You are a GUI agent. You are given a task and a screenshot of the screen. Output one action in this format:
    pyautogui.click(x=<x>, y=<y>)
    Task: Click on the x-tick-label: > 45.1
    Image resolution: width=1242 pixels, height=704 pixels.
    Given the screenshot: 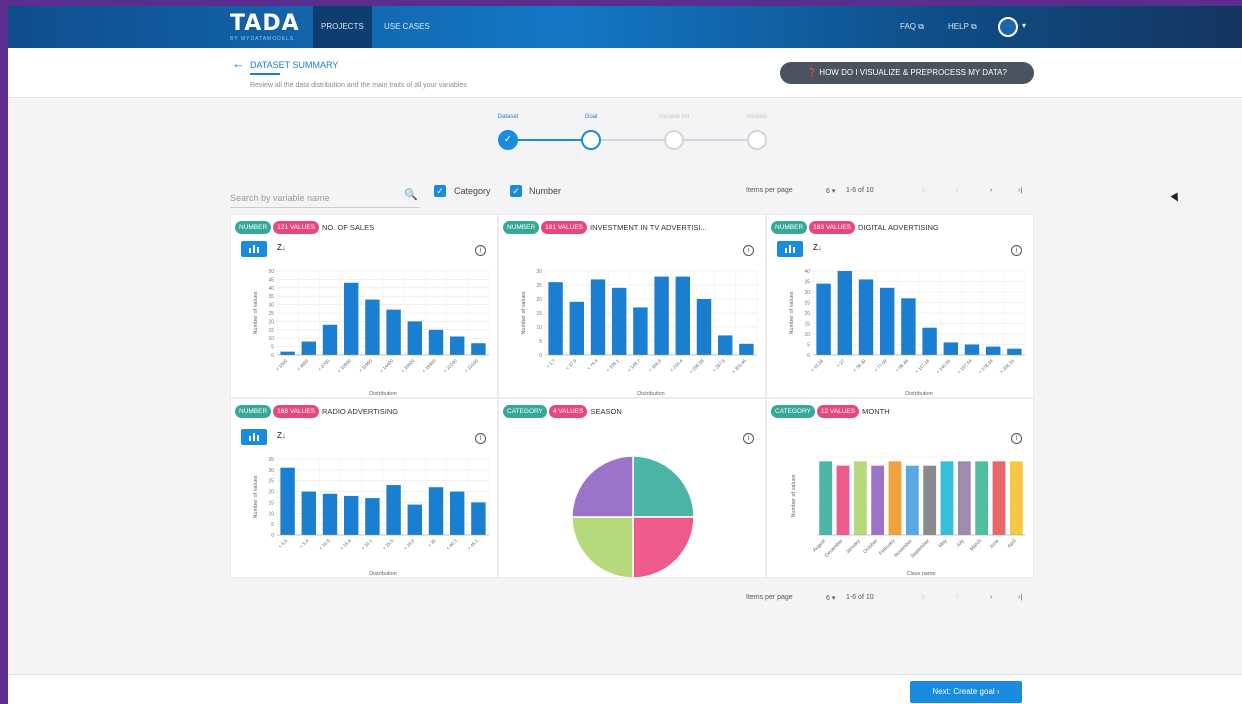 What is the action you would take?
    pyautogui.click(x=472, y=544)
    